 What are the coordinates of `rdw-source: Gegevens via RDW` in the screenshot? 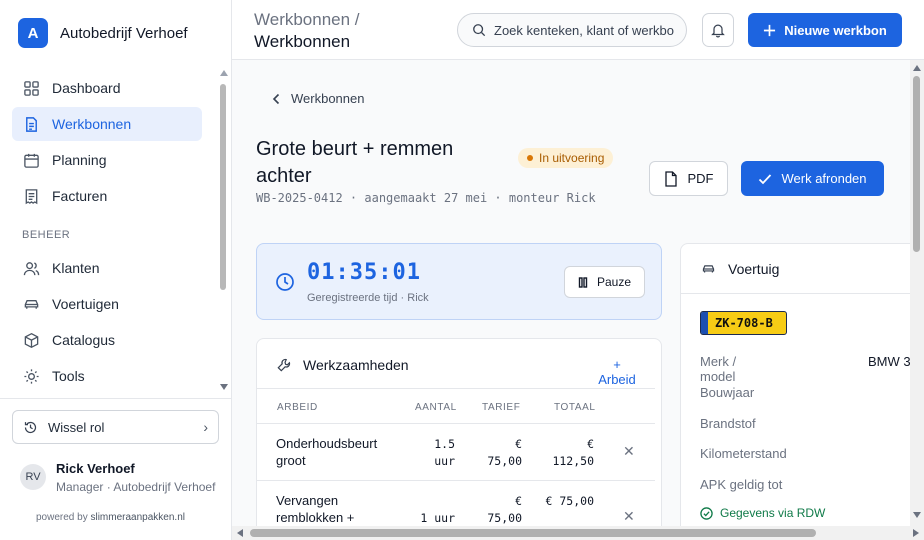 It's located at (762, 513).